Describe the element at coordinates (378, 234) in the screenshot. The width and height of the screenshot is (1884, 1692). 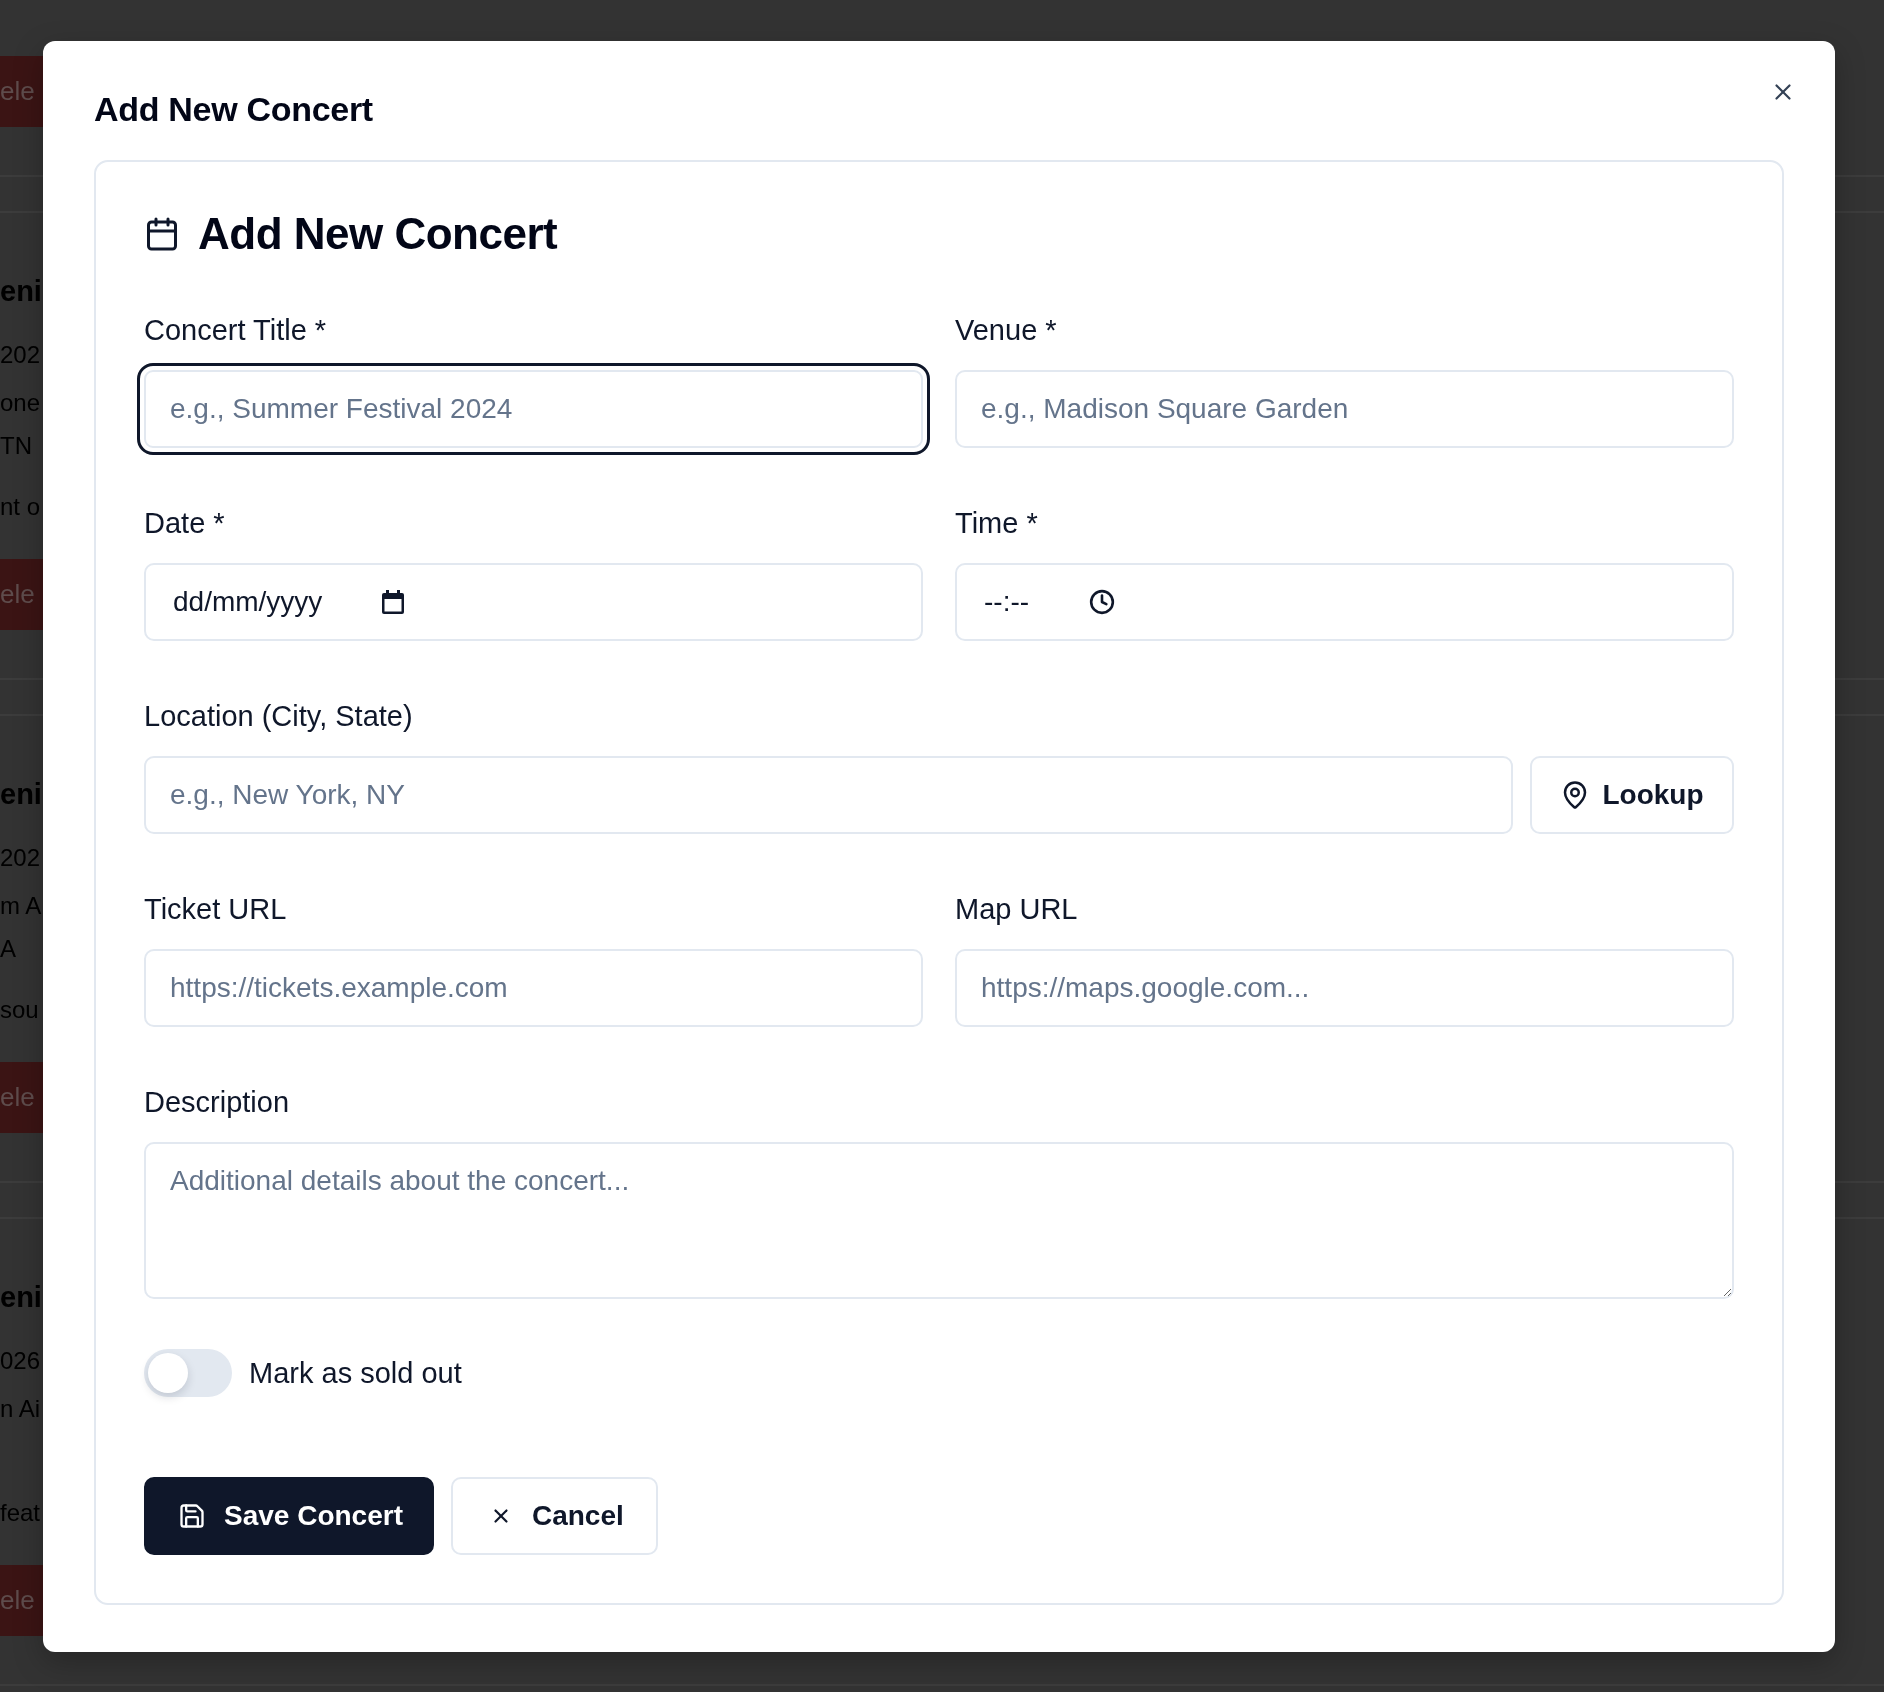
I see `form-heading: Add New Concert` at that location.